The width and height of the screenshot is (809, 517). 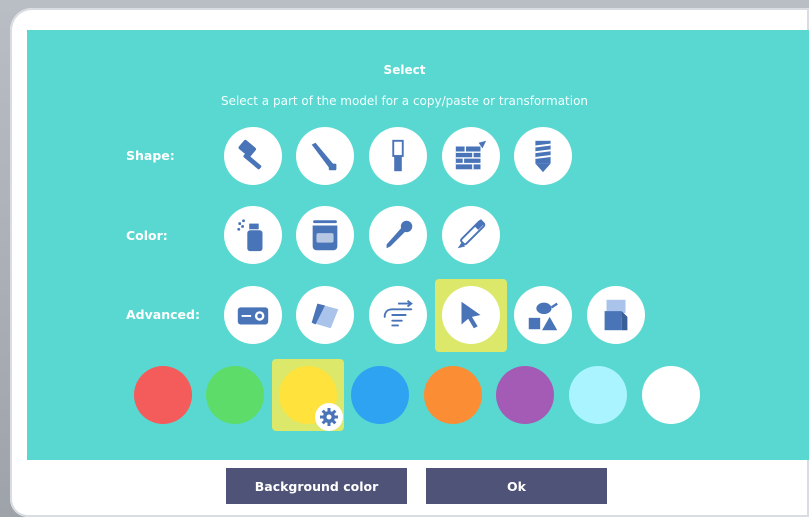 What do you see at coordinates (250, 154) in the screenshot?
I see `hammer-icon` at bounding box center [250, 154].